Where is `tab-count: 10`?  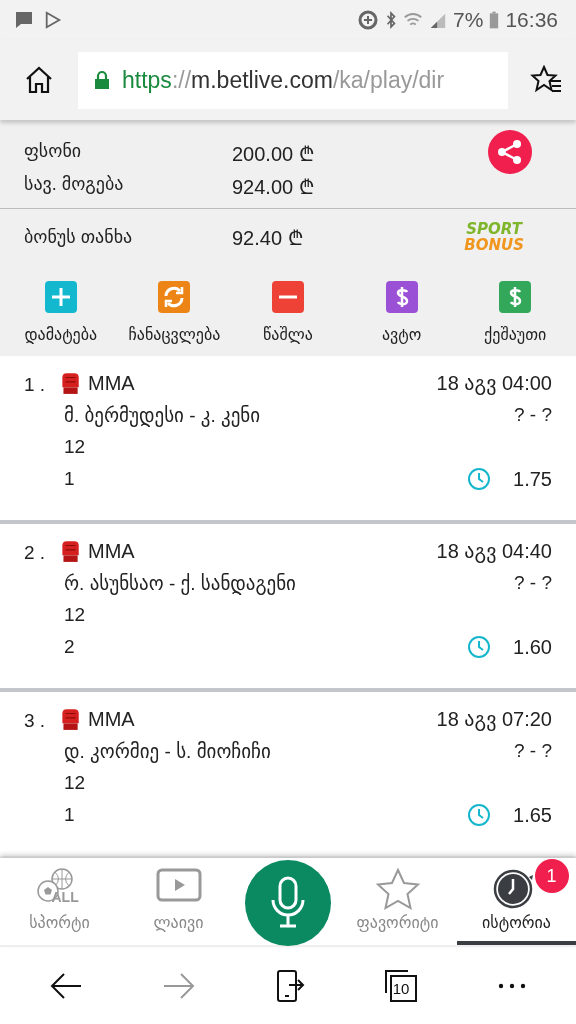
tab-count: 10 is located at coordinates (401, 988).